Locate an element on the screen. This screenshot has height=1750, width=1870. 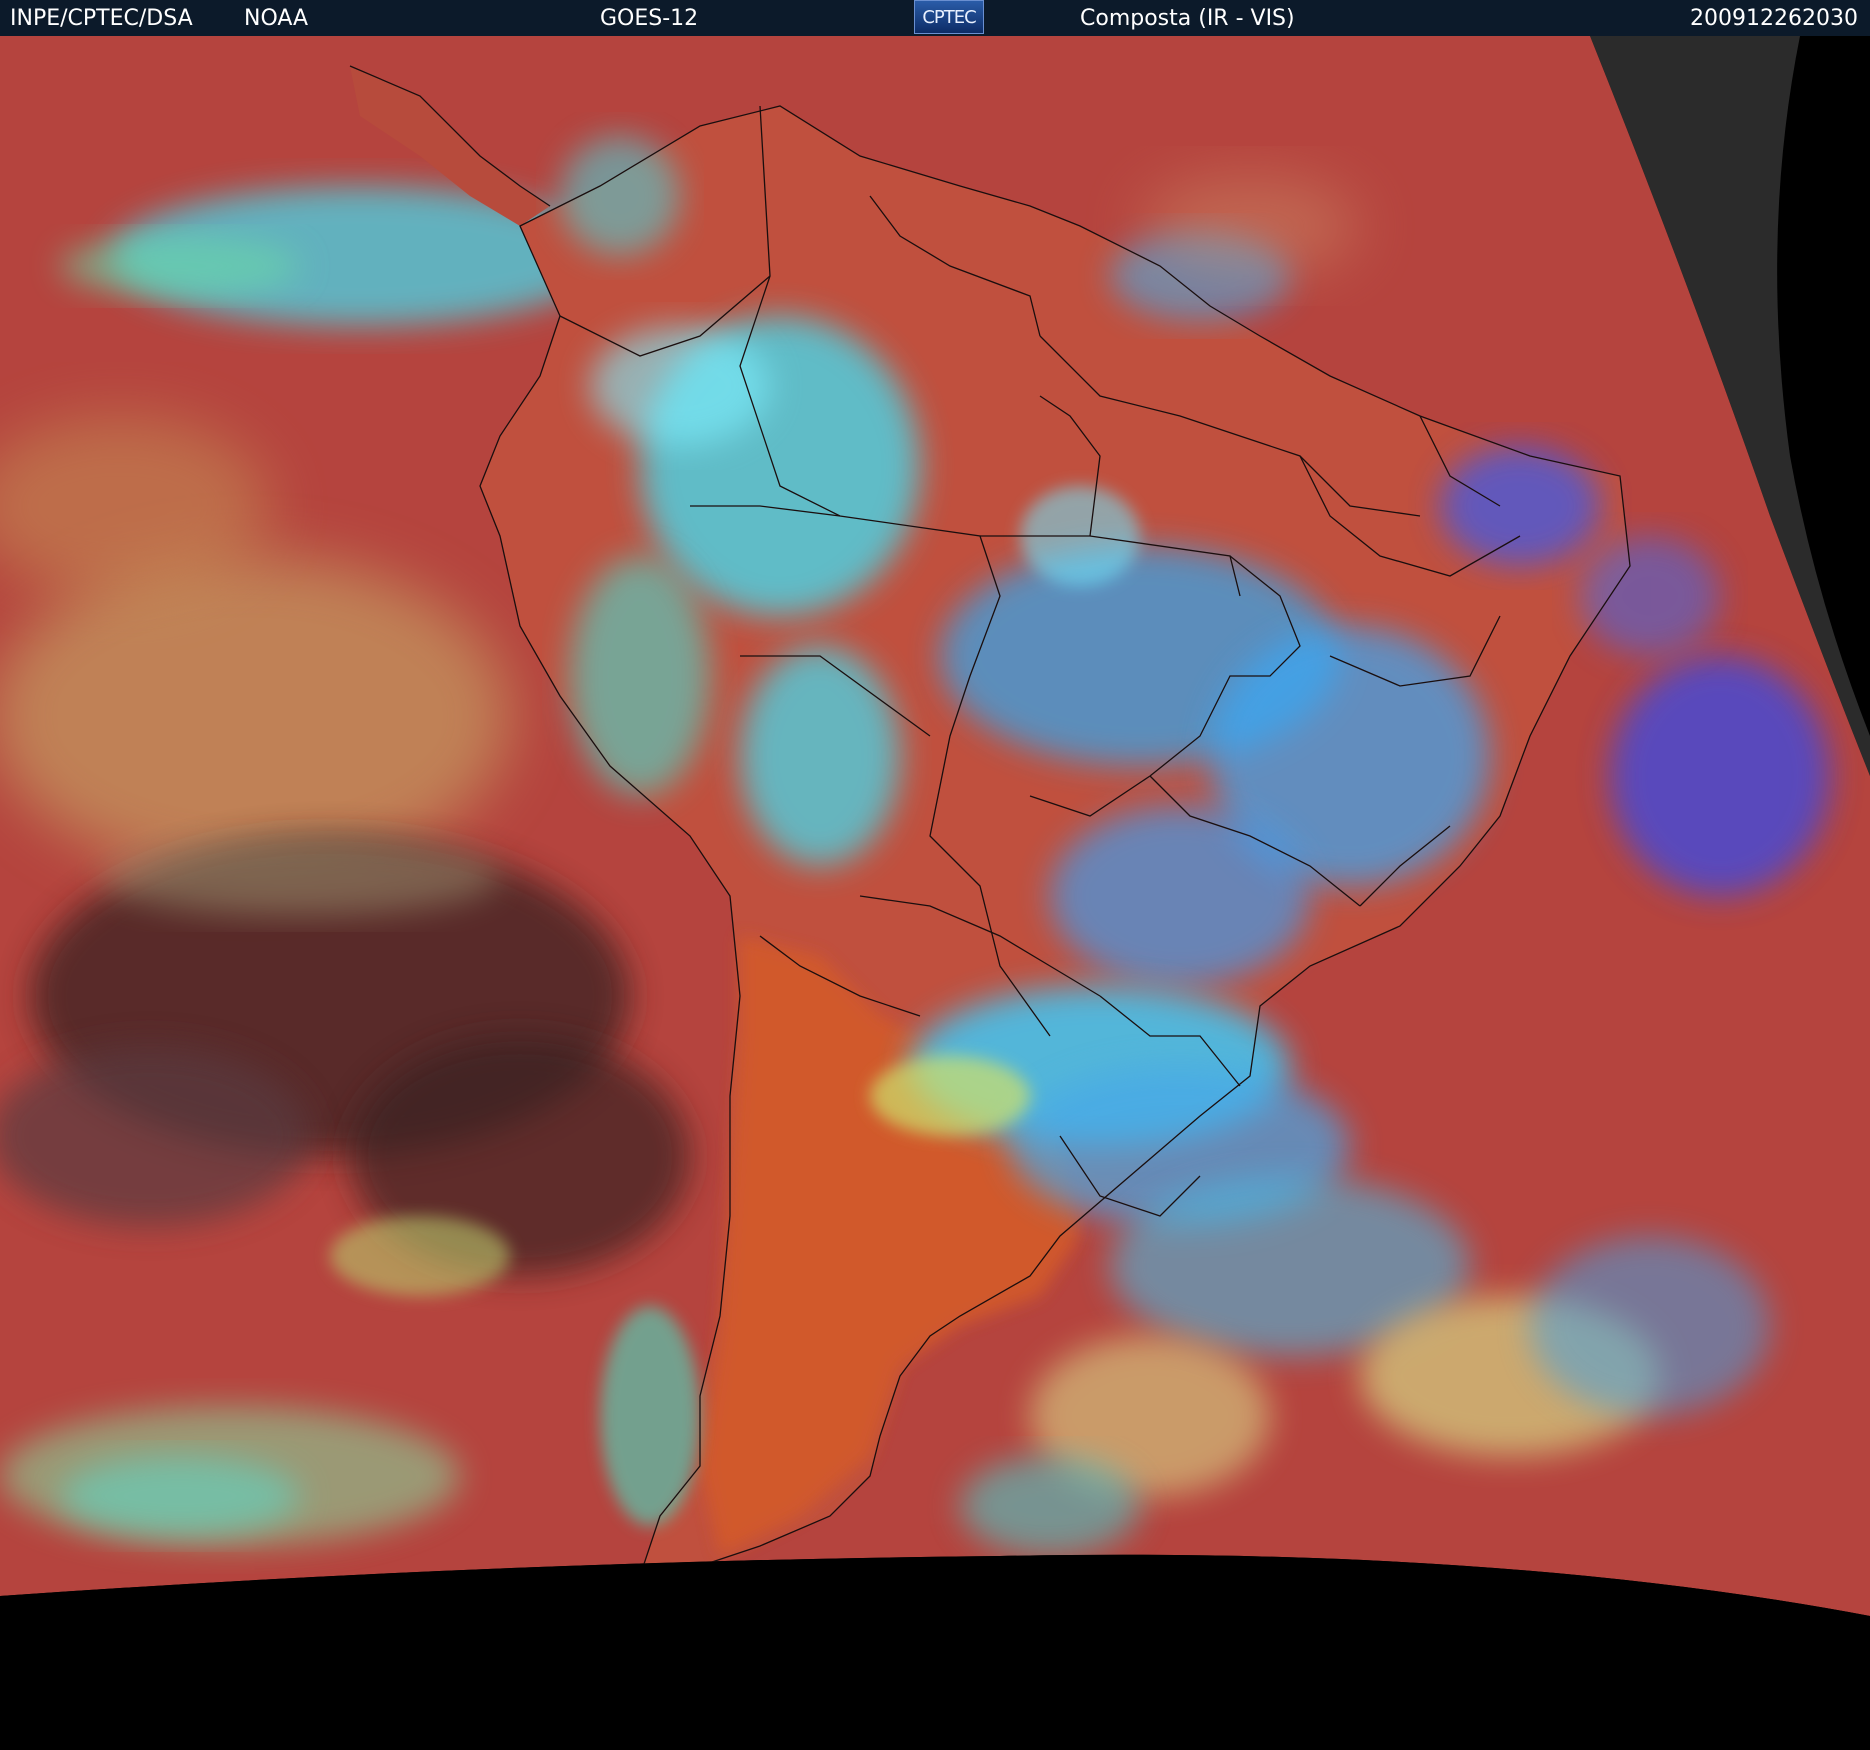
logo-text: CPTEC is located at coordinates (949, 17).